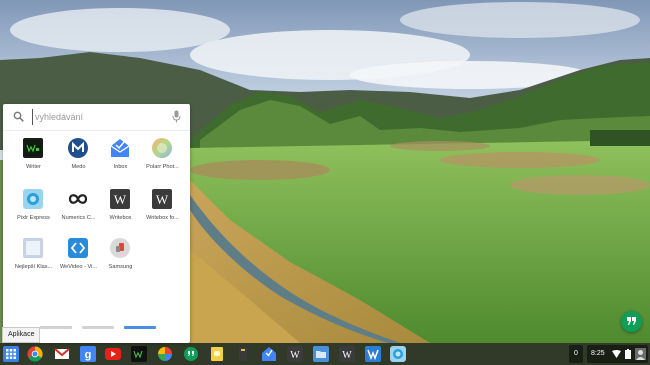 The height and width of the screenshot is (365, 650). I want to click on app-label: Samsung, so click(120, 267).